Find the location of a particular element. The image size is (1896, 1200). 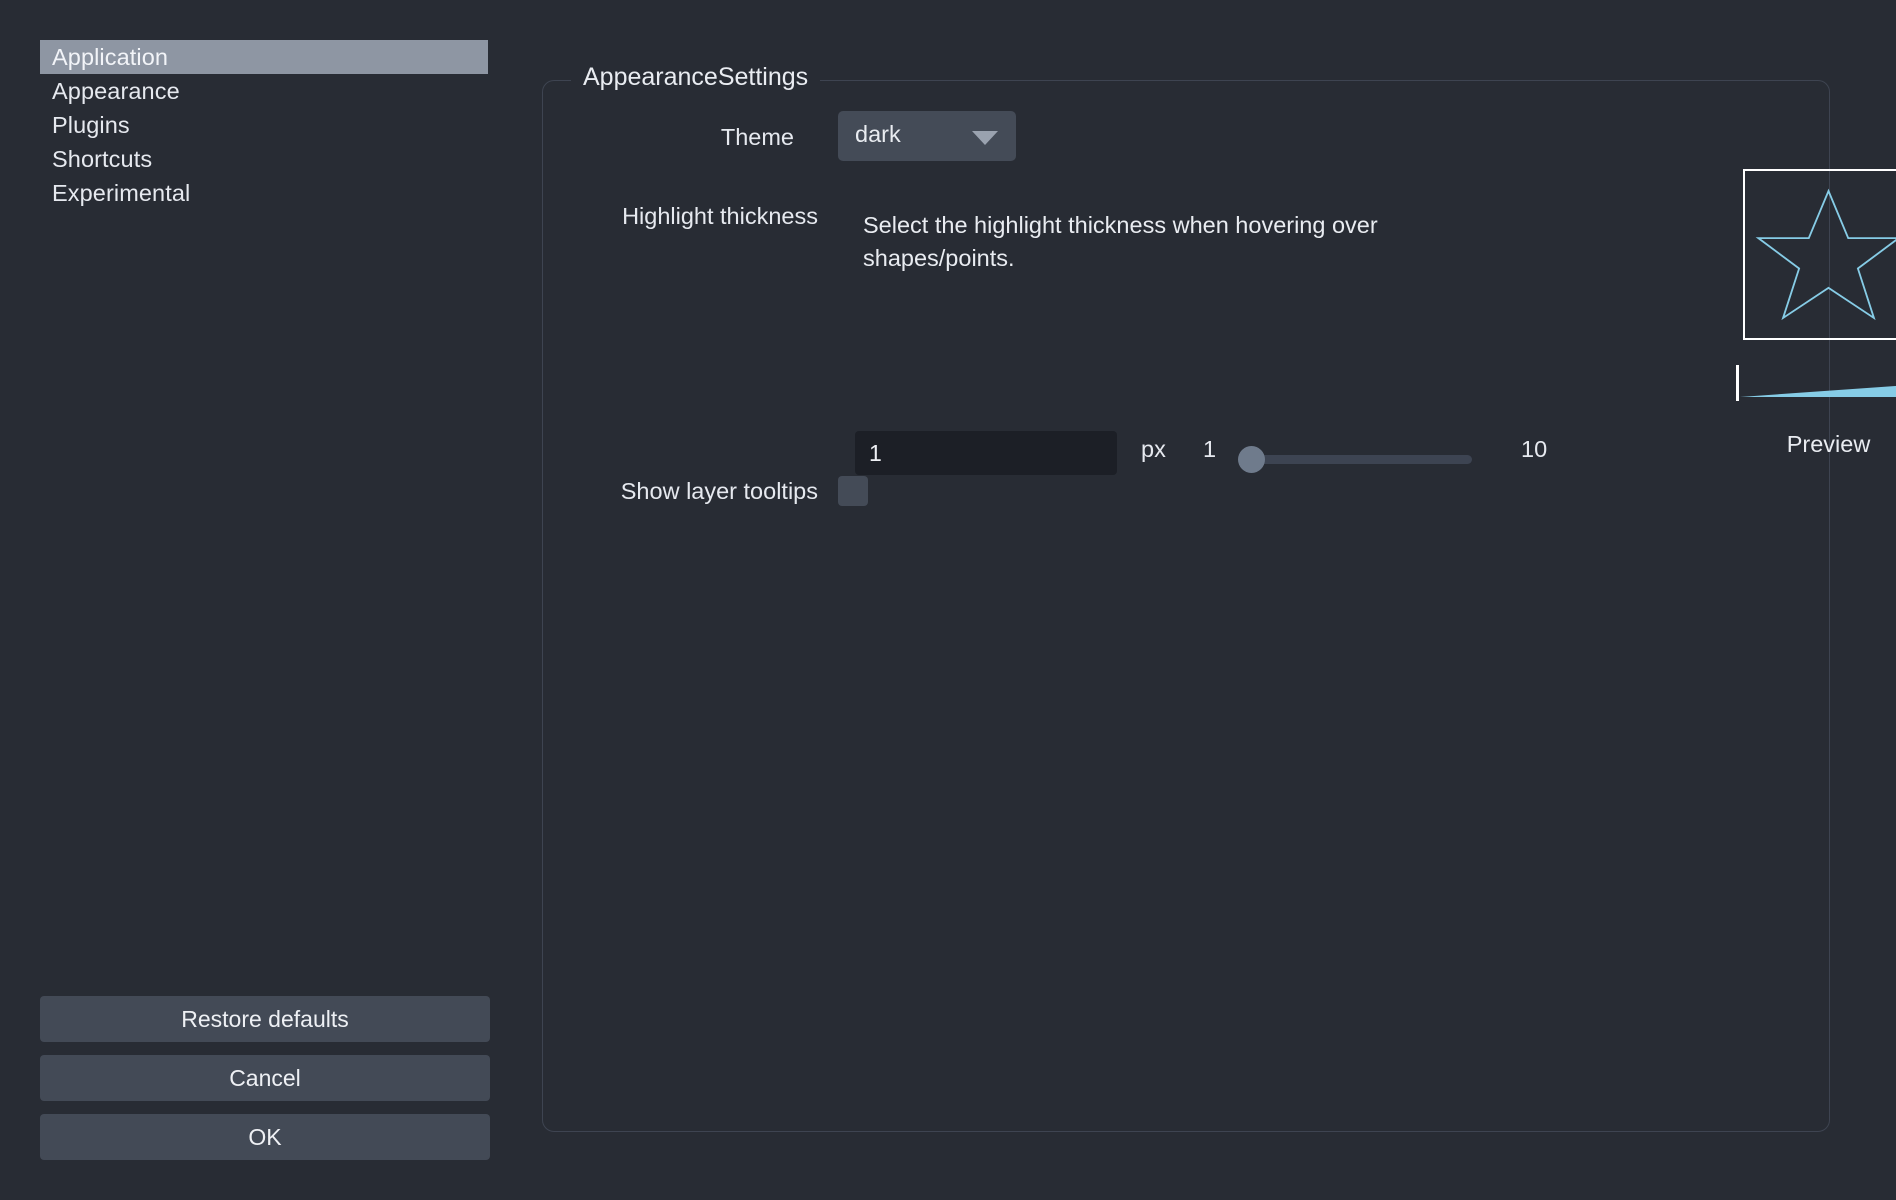

slider-groove is located at coordinates (1362, 459).